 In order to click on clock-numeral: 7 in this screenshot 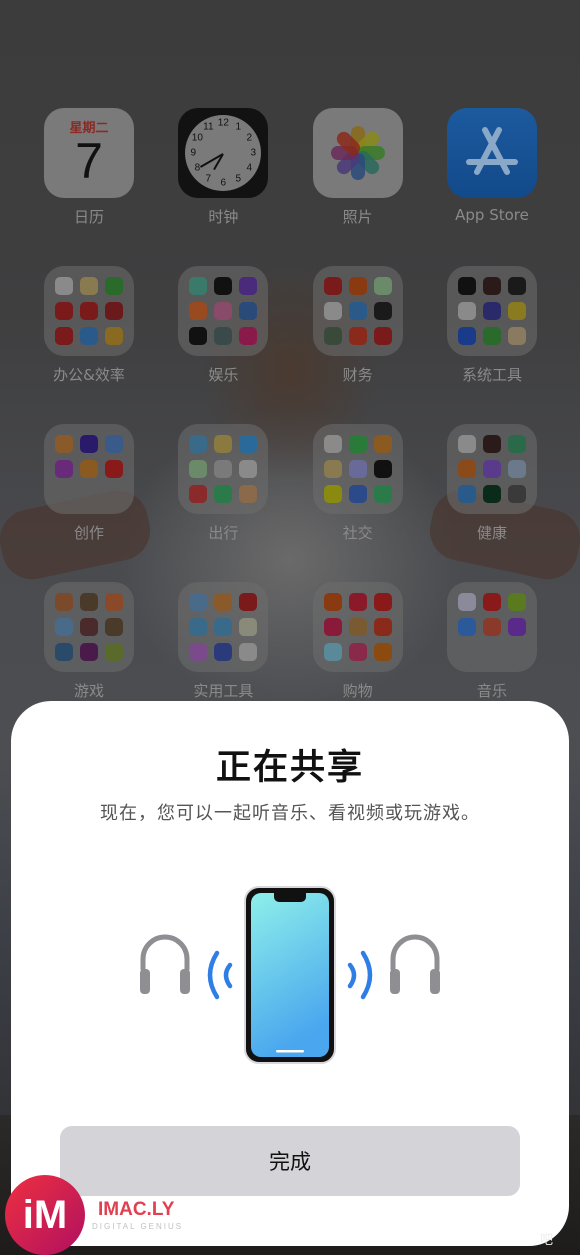, I will do `click(208, 179)`.